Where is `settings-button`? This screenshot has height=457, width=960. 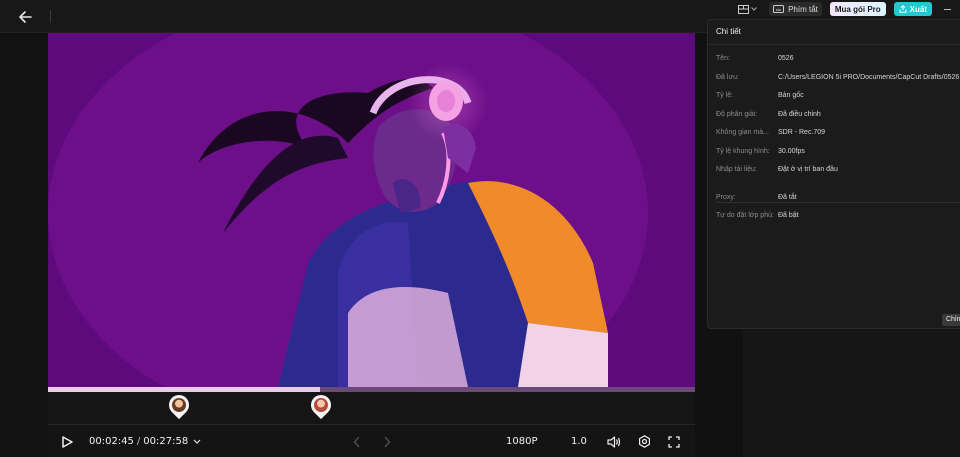
settings-button is located at coordinates (644, 441).